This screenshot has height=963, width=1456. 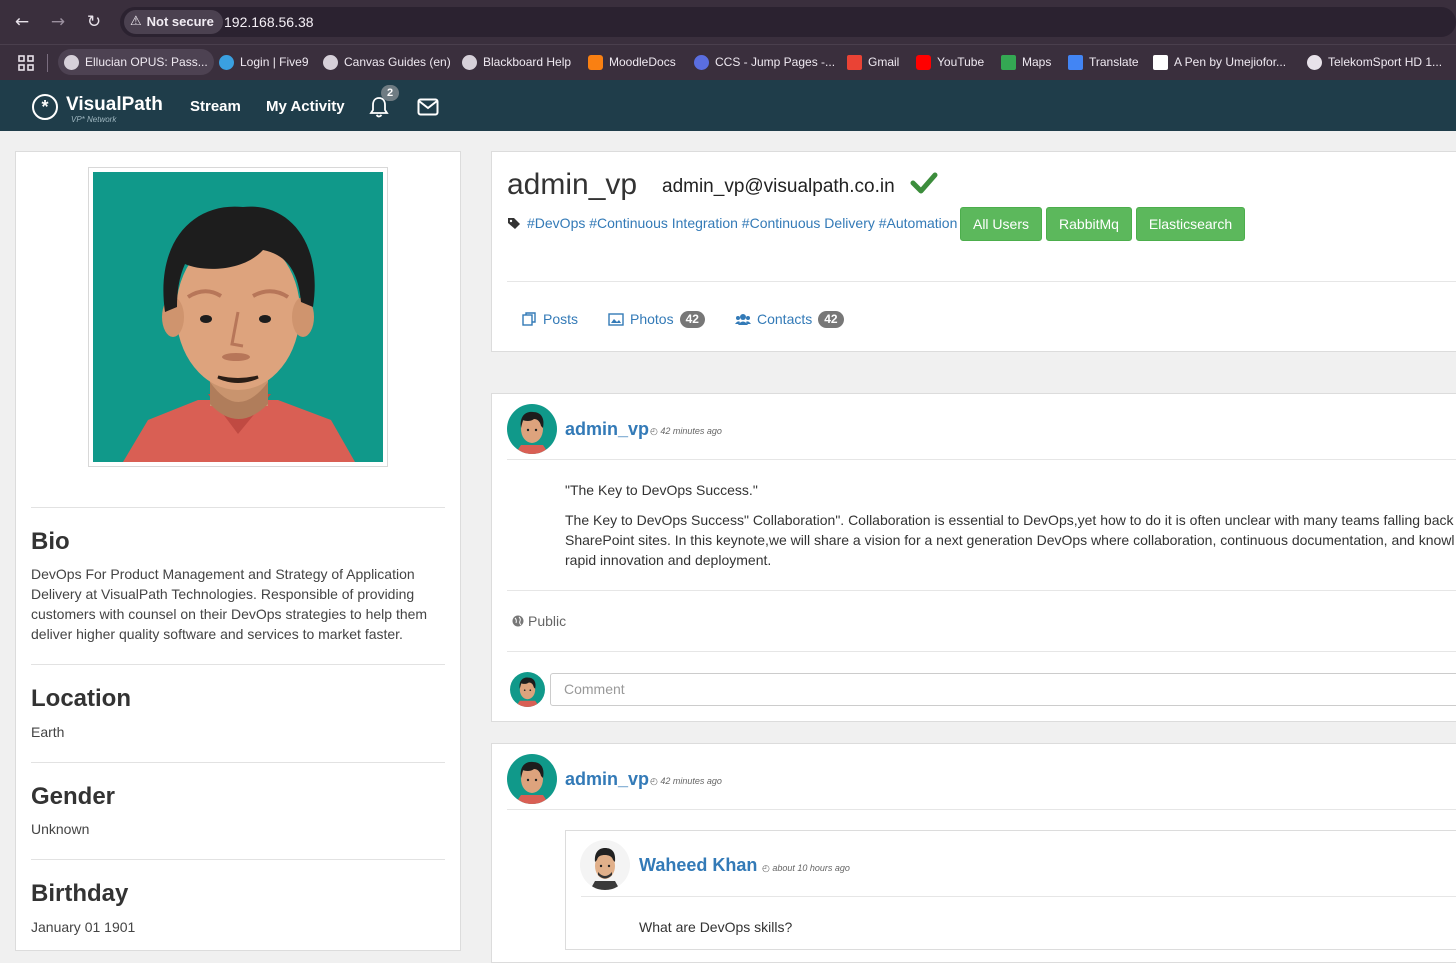 I want to click on profile-email: admin_vp@visualpath.co.in, so click(x=778, y=186).